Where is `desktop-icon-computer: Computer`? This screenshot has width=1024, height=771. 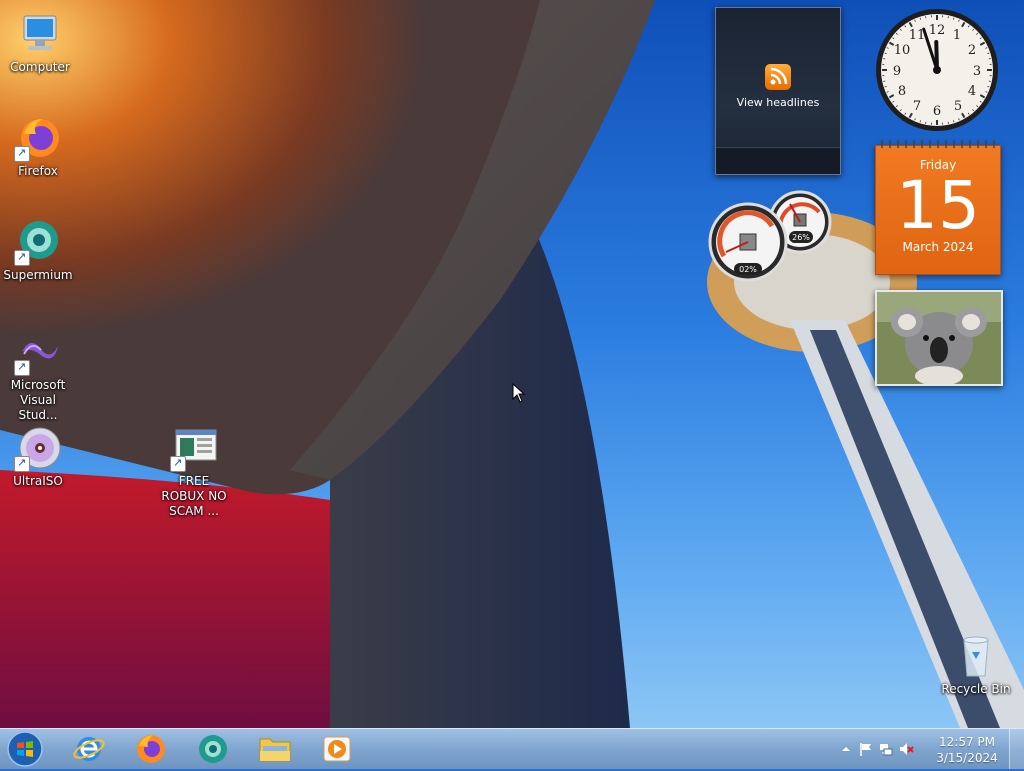
desktop-icon-computer: Computer is located at coordinates (40, 42).